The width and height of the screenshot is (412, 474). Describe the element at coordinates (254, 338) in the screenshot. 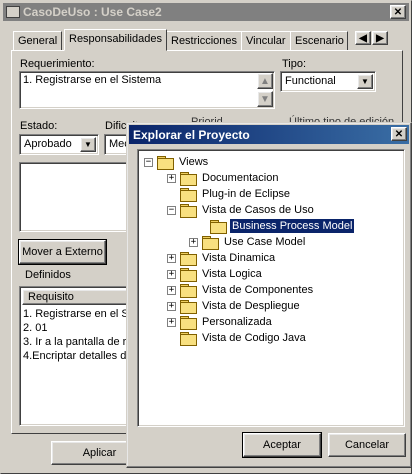

I see `tree-node-label: Vista de Codigo Java` at that location.